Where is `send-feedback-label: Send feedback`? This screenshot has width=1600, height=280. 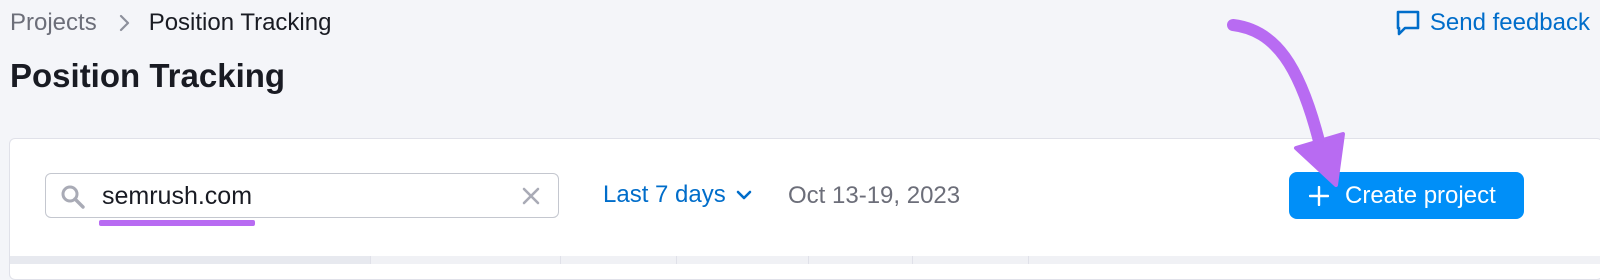
send-feedback-label: Send feedback is located at coordinates (1509, 22).